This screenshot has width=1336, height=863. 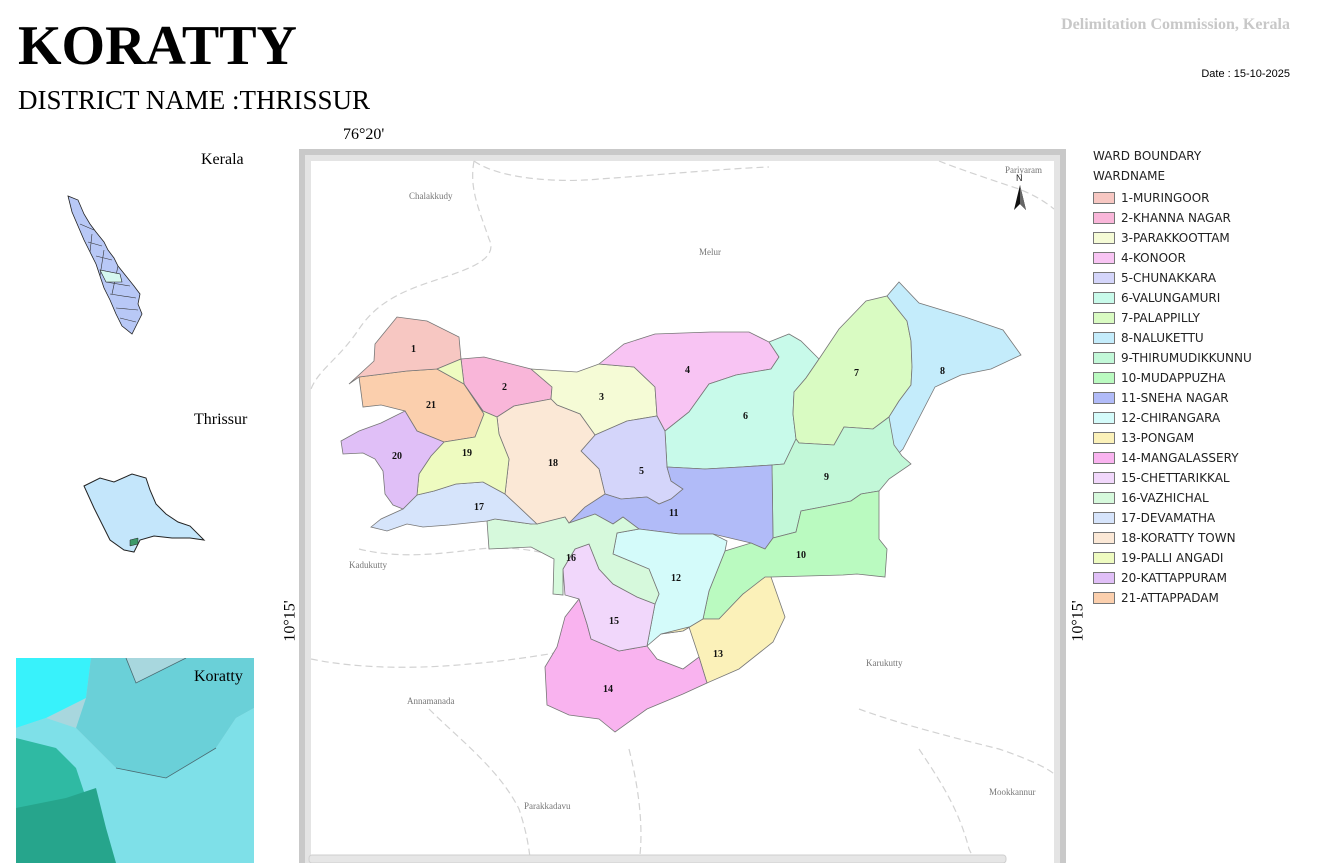 I want to click on legend-label: 16-VAZHICHAL, so click(x=1165, y=498).